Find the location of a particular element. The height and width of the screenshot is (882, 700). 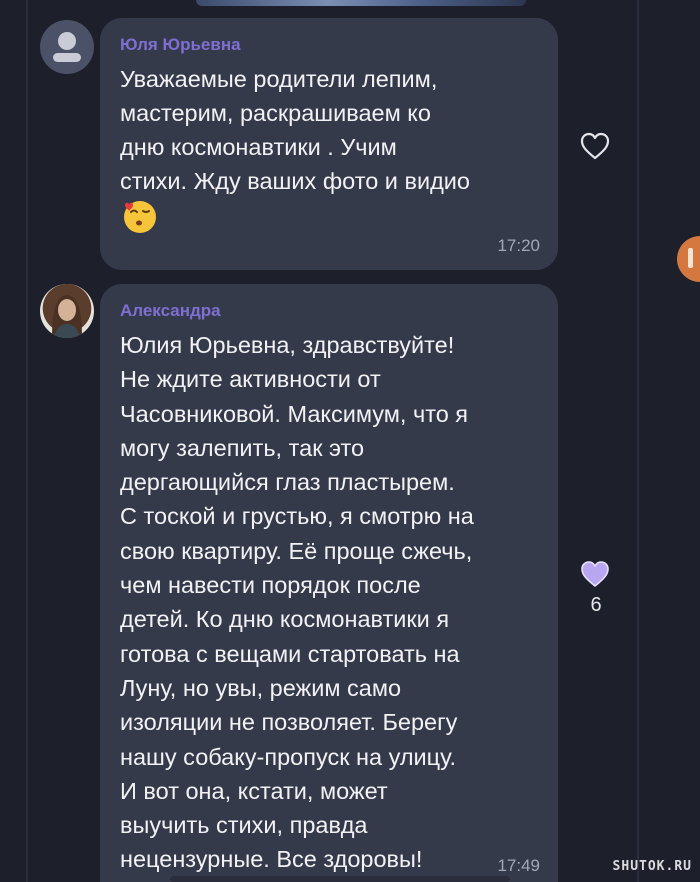

next-message-edge is located at coordinates (340, 879).